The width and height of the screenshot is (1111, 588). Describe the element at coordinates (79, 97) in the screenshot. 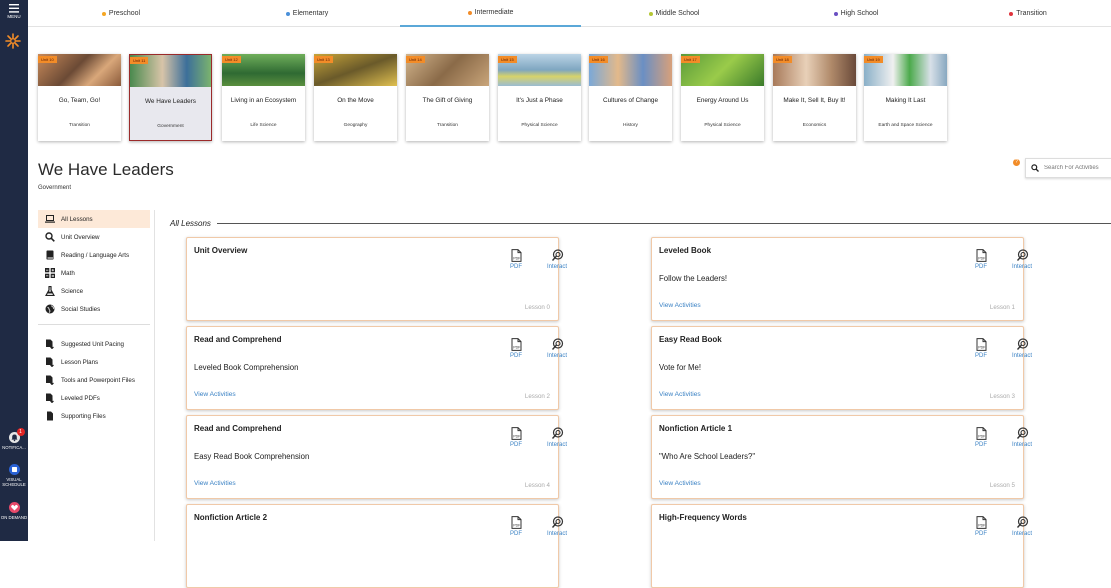

I see `unit-card: Unit 10 Go, Team, Go! Transition` at that location.